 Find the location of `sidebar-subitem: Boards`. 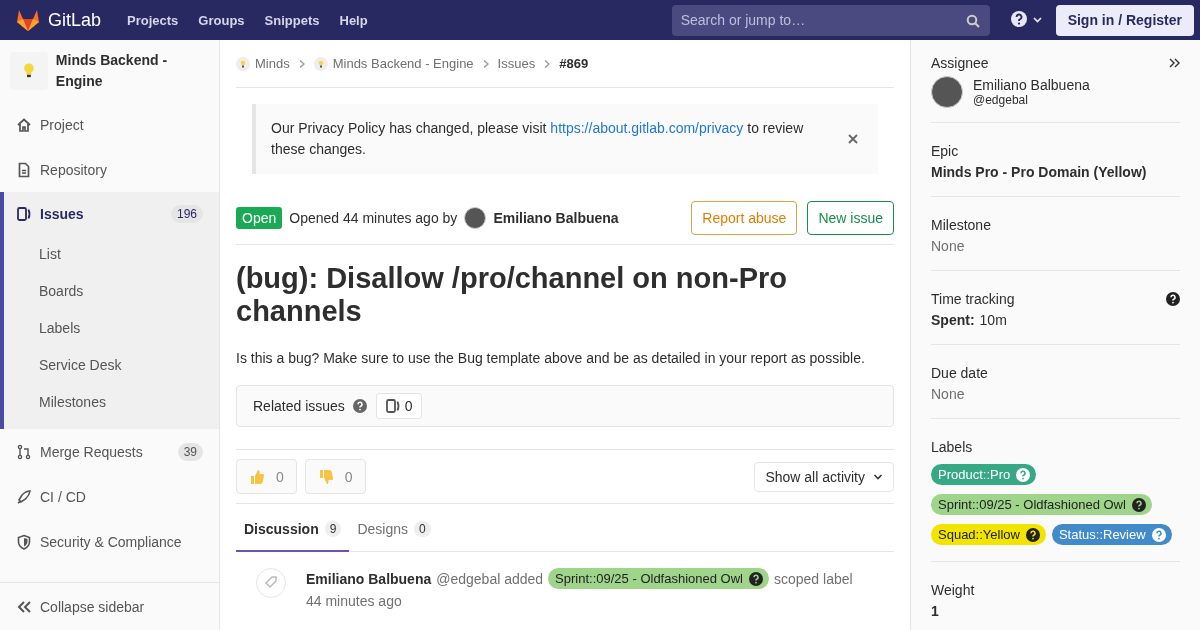

sidebar-subitem: Boards is located at coordinates (111, 291).